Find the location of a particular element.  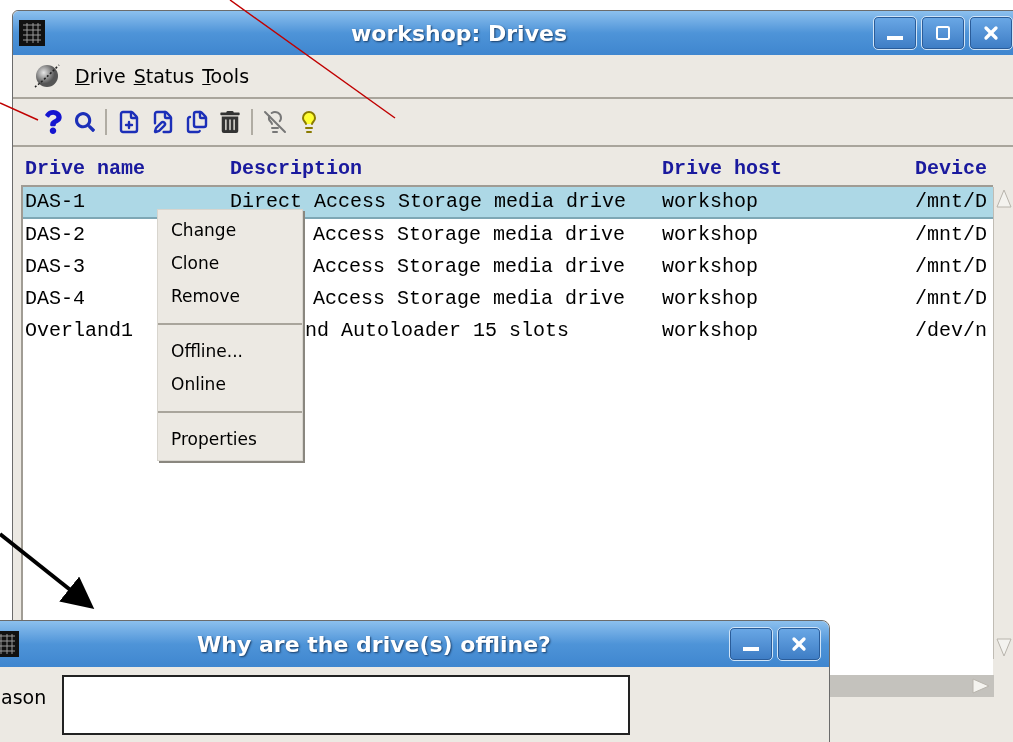

column-header: Description is located at coordinates (442, 169).